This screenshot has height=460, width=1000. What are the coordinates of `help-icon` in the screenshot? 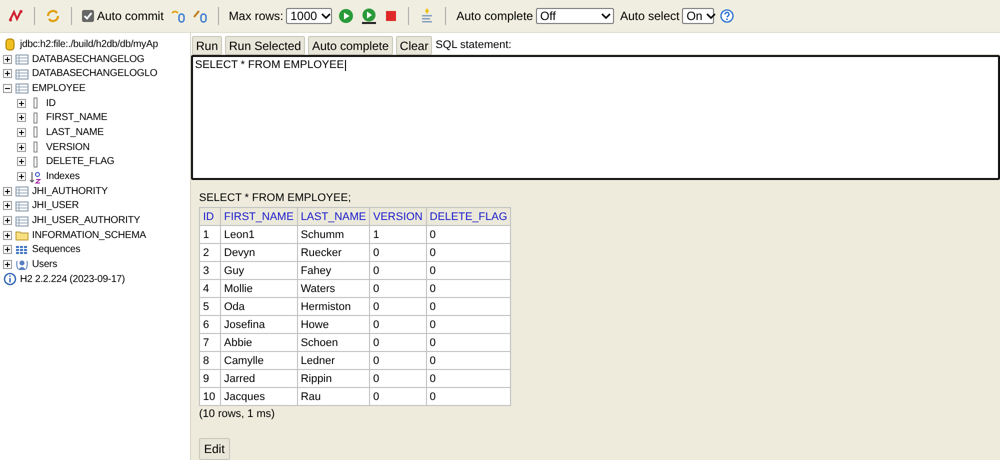 It's located at (727, 16).